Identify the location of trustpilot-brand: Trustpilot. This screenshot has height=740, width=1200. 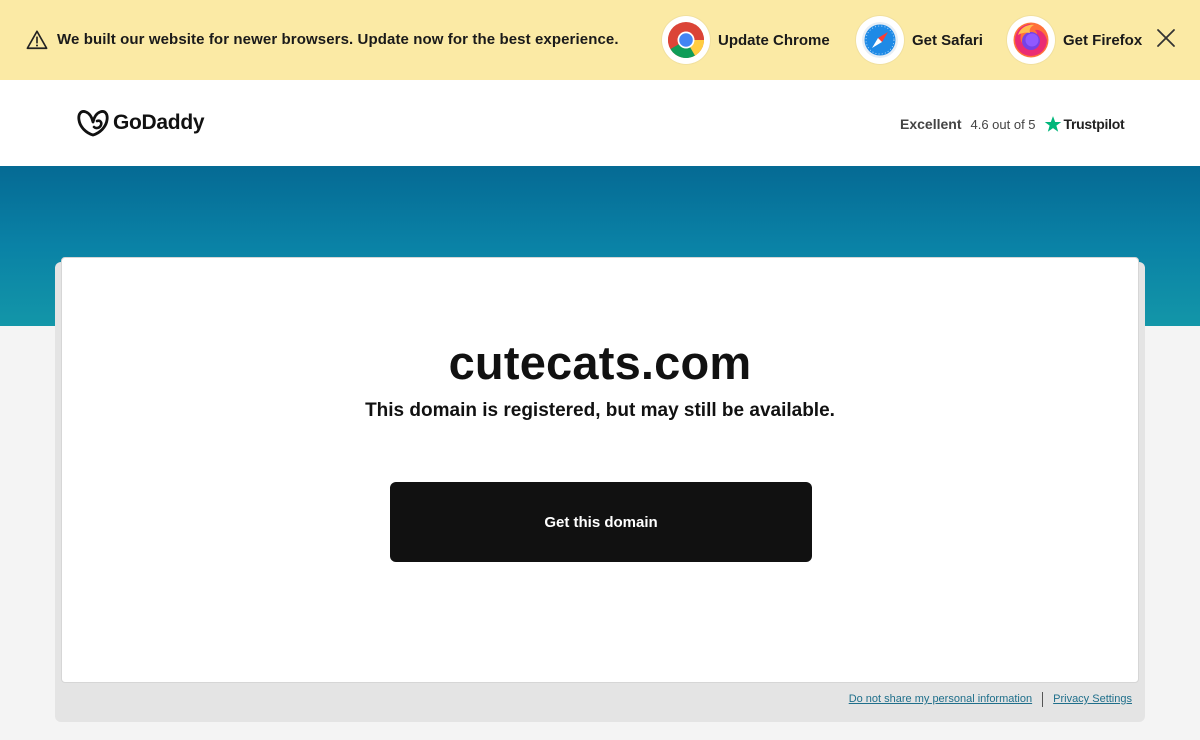
(1094, 124).